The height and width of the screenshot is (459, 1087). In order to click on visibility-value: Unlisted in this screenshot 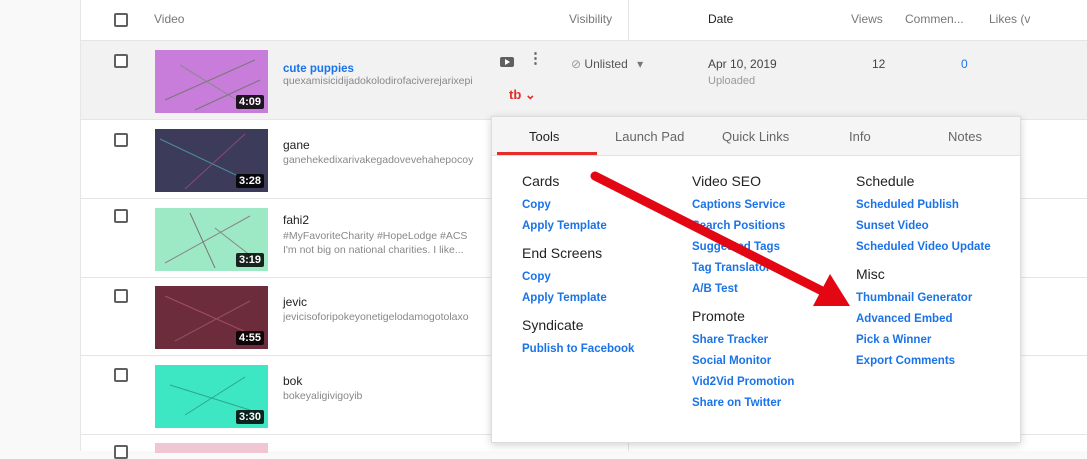, I will do `click(606, 64)`.